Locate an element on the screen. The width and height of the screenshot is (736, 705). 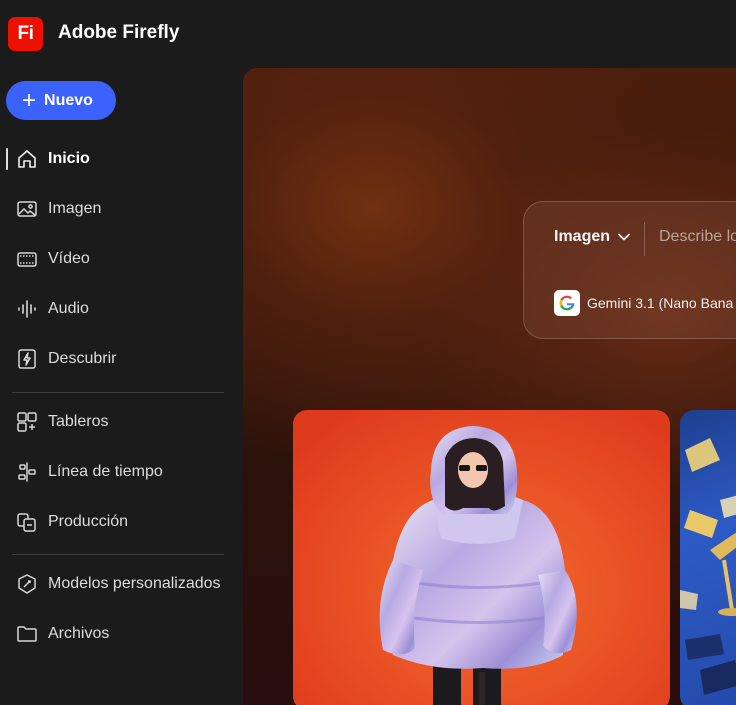
media-type-dropdown: Imagen is located at coordinates (592, 237).